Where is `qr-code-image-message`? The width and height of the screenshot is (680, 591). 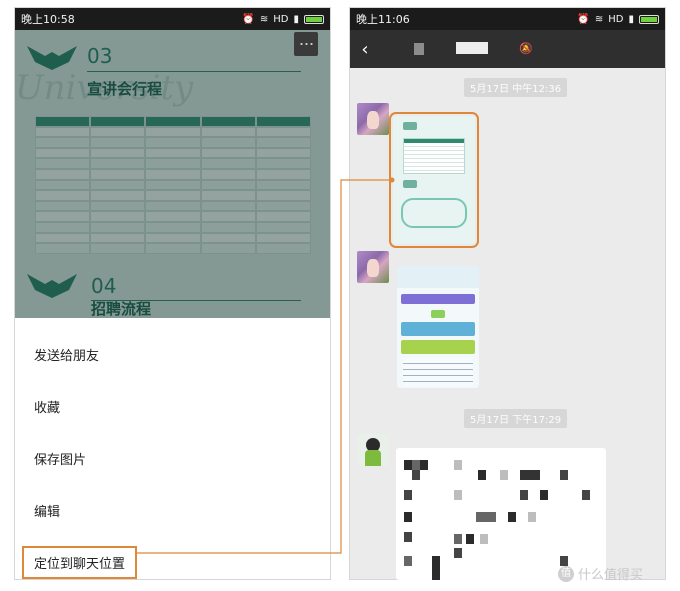 qr-code-image-message is located at coordinates (501, 514).